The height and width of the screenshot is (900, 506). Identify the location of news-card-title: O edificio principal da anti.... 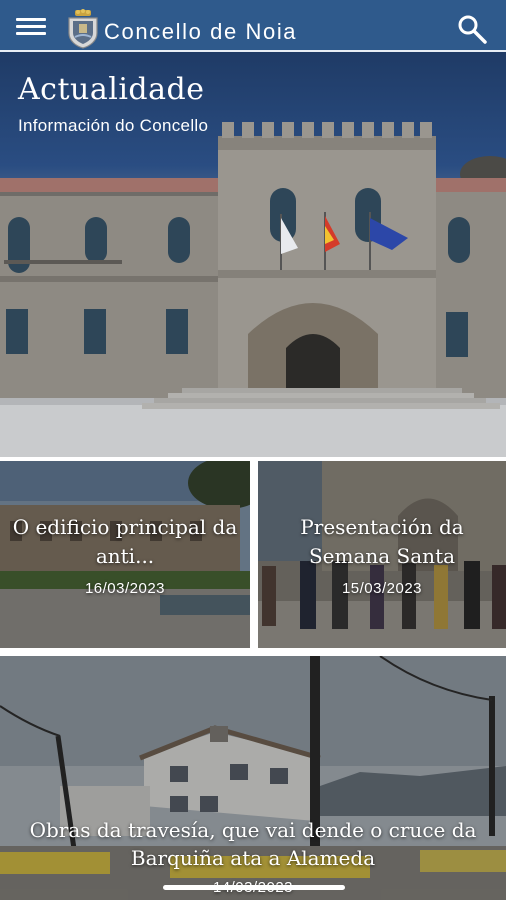
(125, 541).